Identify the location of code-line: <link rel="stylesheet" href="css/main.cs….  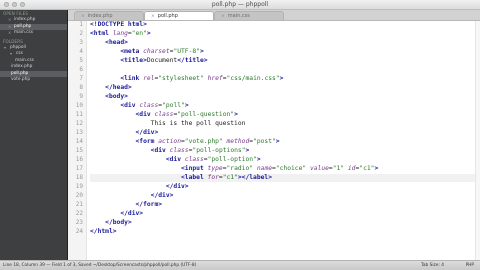
(186, 79).